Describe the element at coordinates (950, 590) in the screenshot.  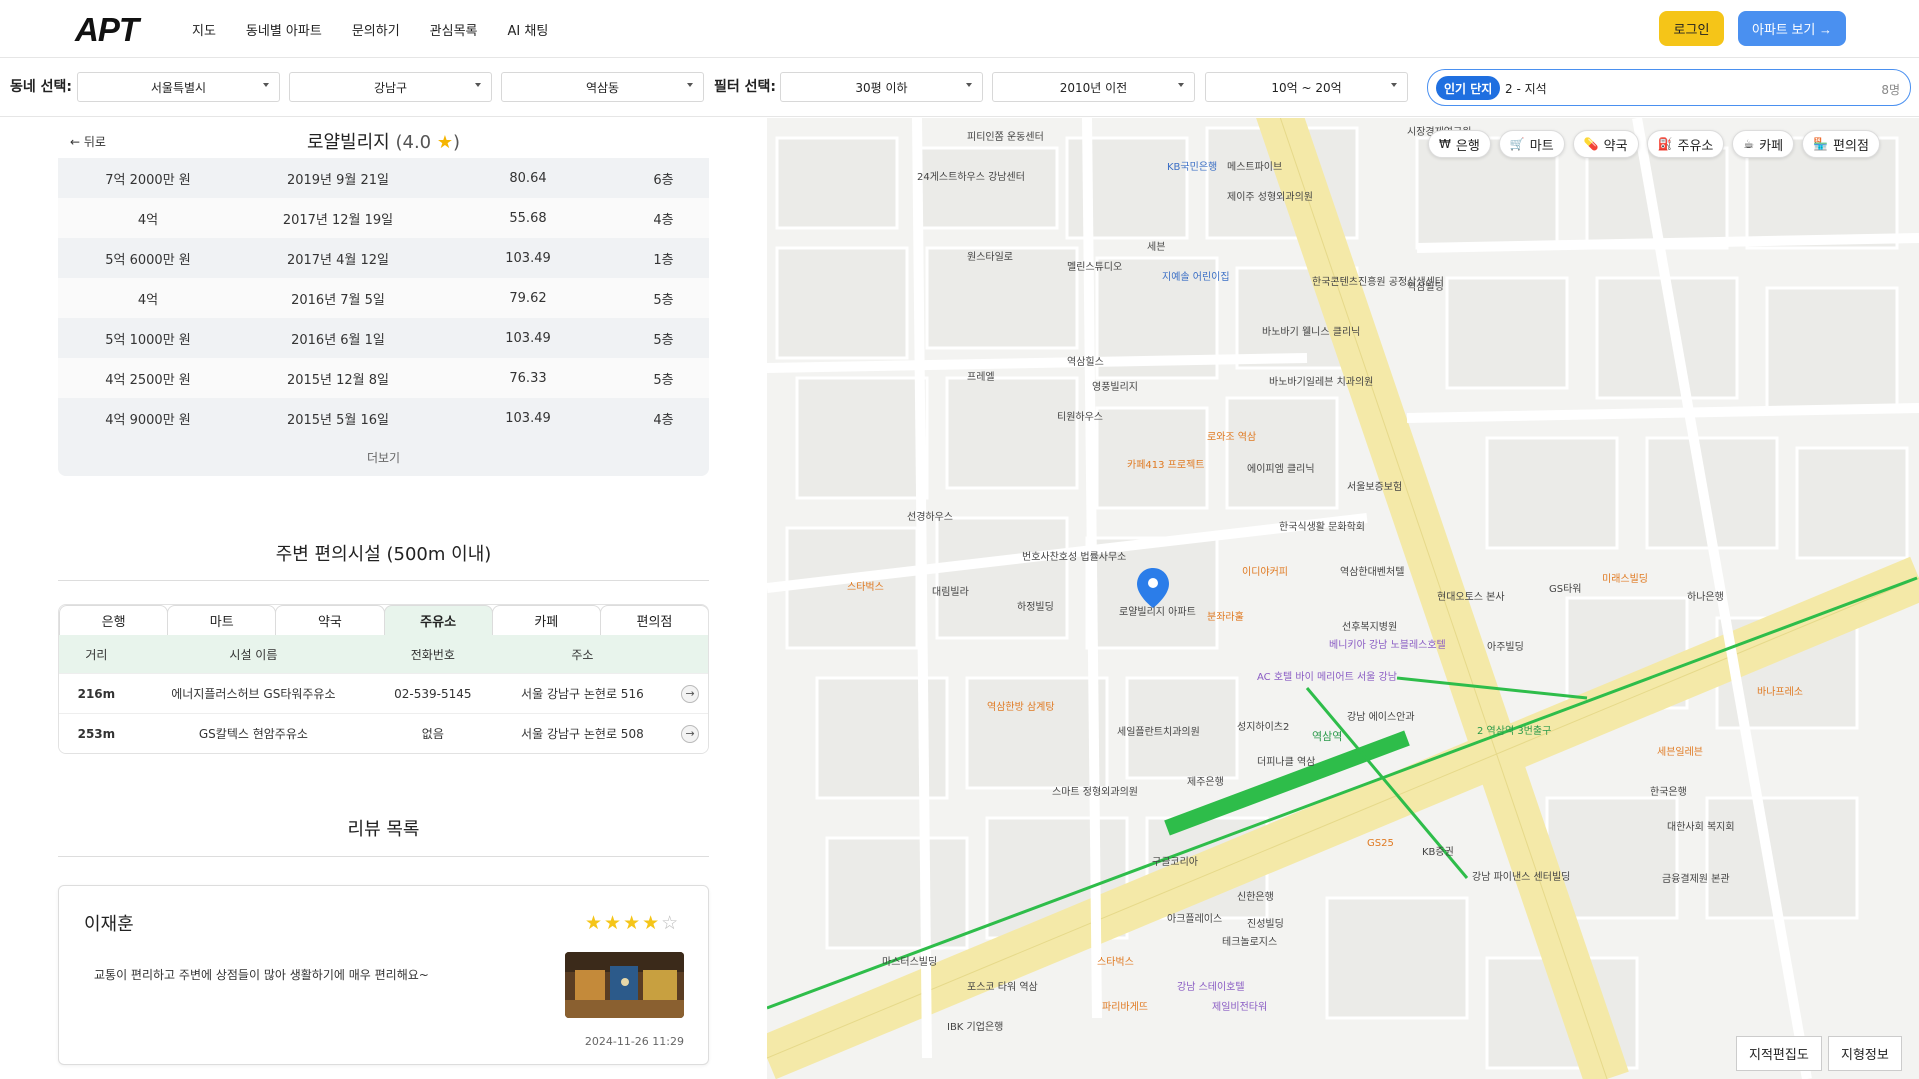
I see `map-place-label: 대림빌라` at that location.